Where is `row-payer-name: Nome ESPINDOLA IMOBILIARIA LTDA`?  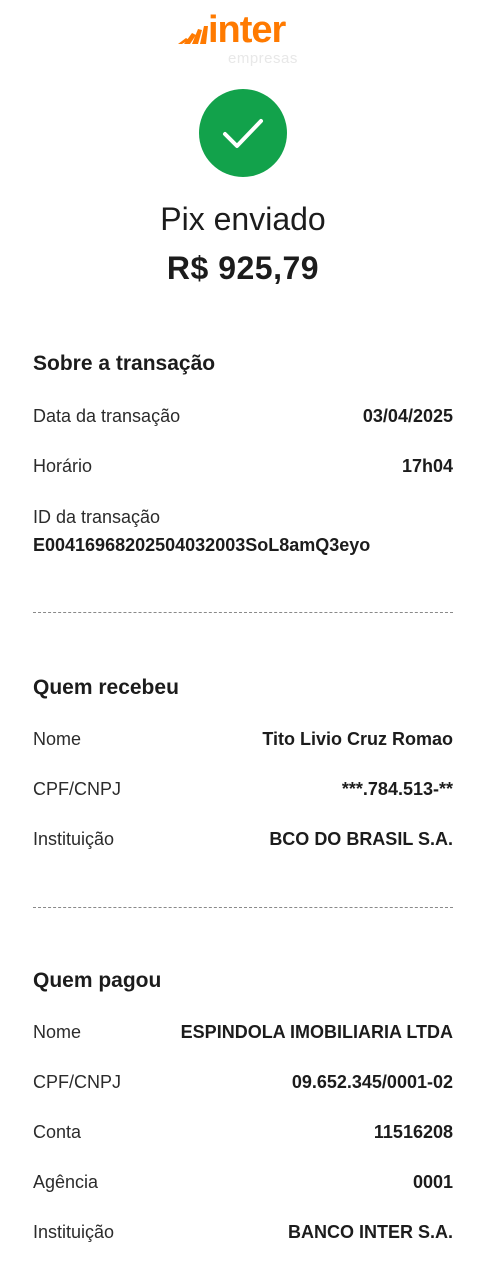
row-payer-name: Nome ESPINDOLA IMOBILIARIA LTDA is located at coordinates (243, 1036).